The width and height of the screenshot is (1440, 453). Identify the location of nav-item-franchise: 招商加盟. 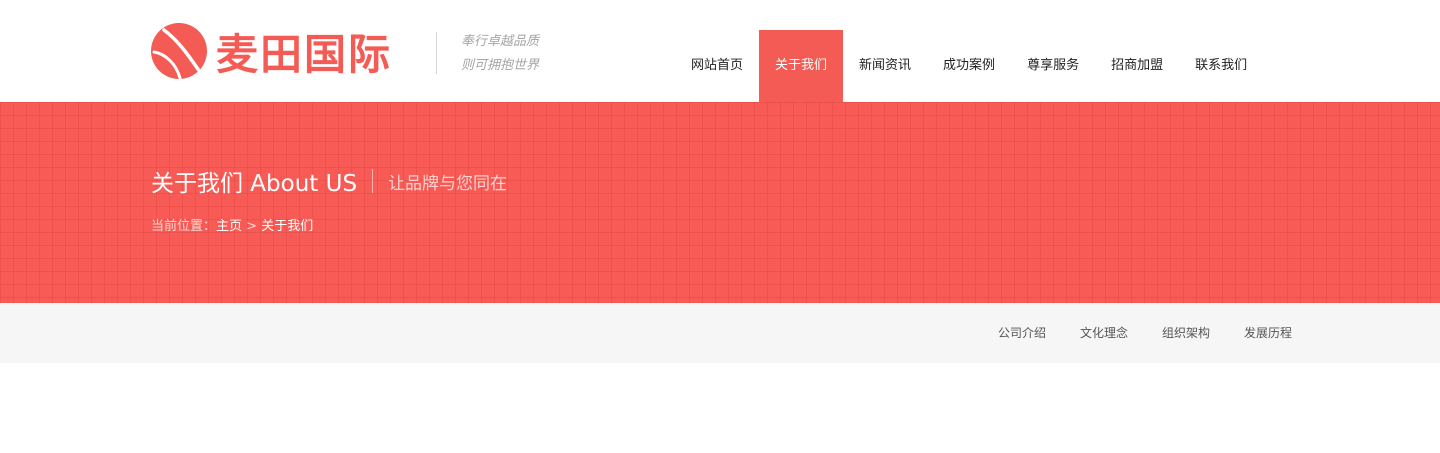
(1137, 66).